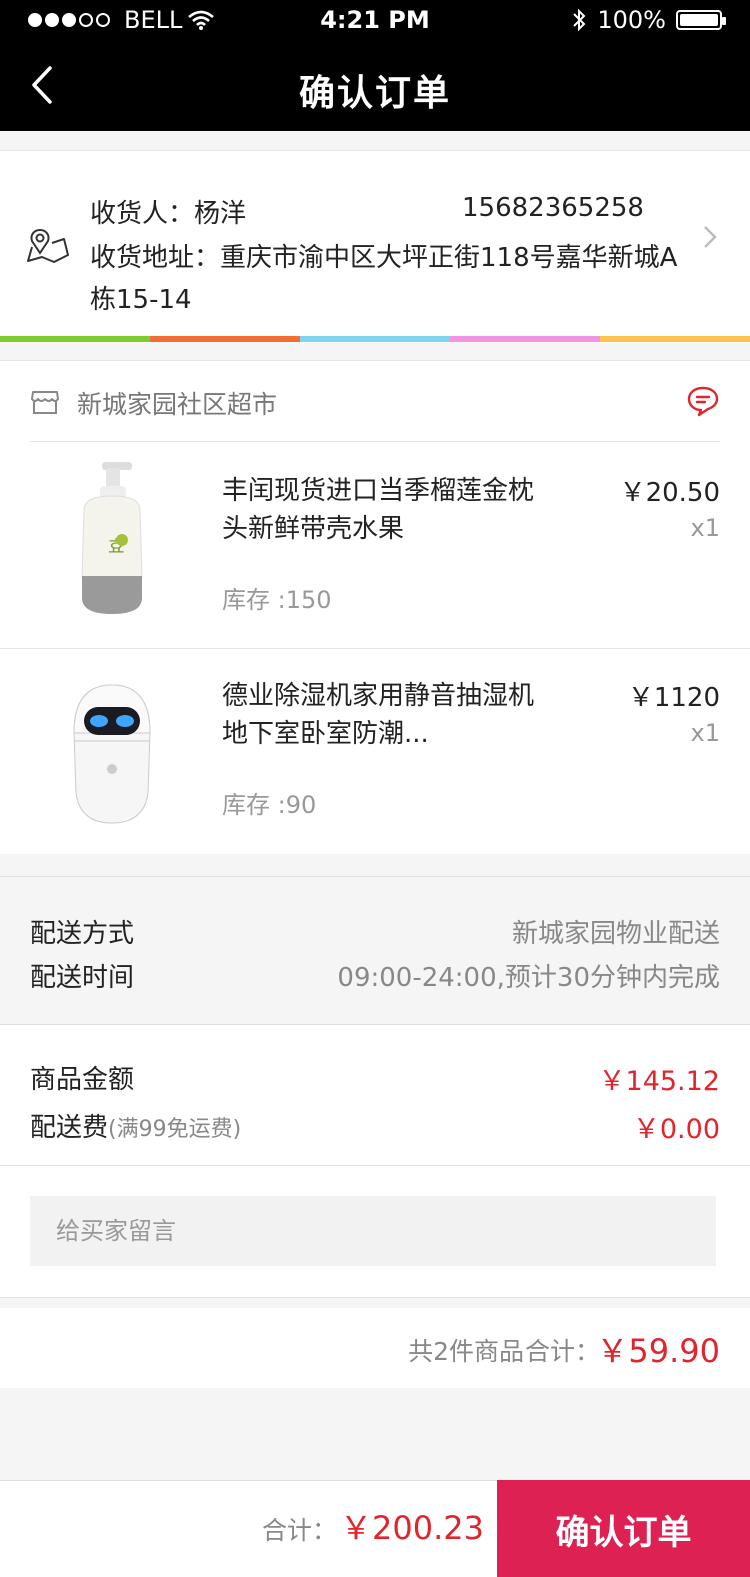 Image resolution: width=750 pixels, height=1577 pixels. What do you see at coordinates (669, 493) in the screenshot?
I see `product-price: ￥20.50` at bounding box center [669, 493].